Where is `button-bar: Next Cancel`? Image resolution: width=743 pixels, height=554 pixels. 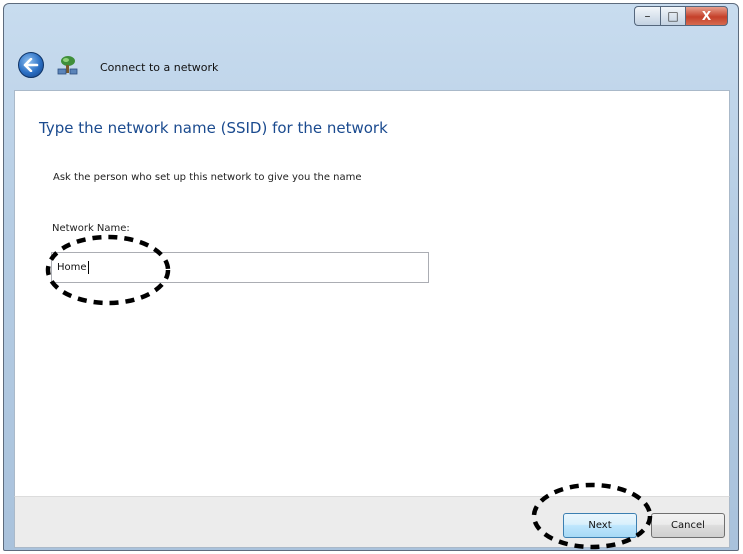
button-bar: Next Cancel is located at coordinates (372, 522).